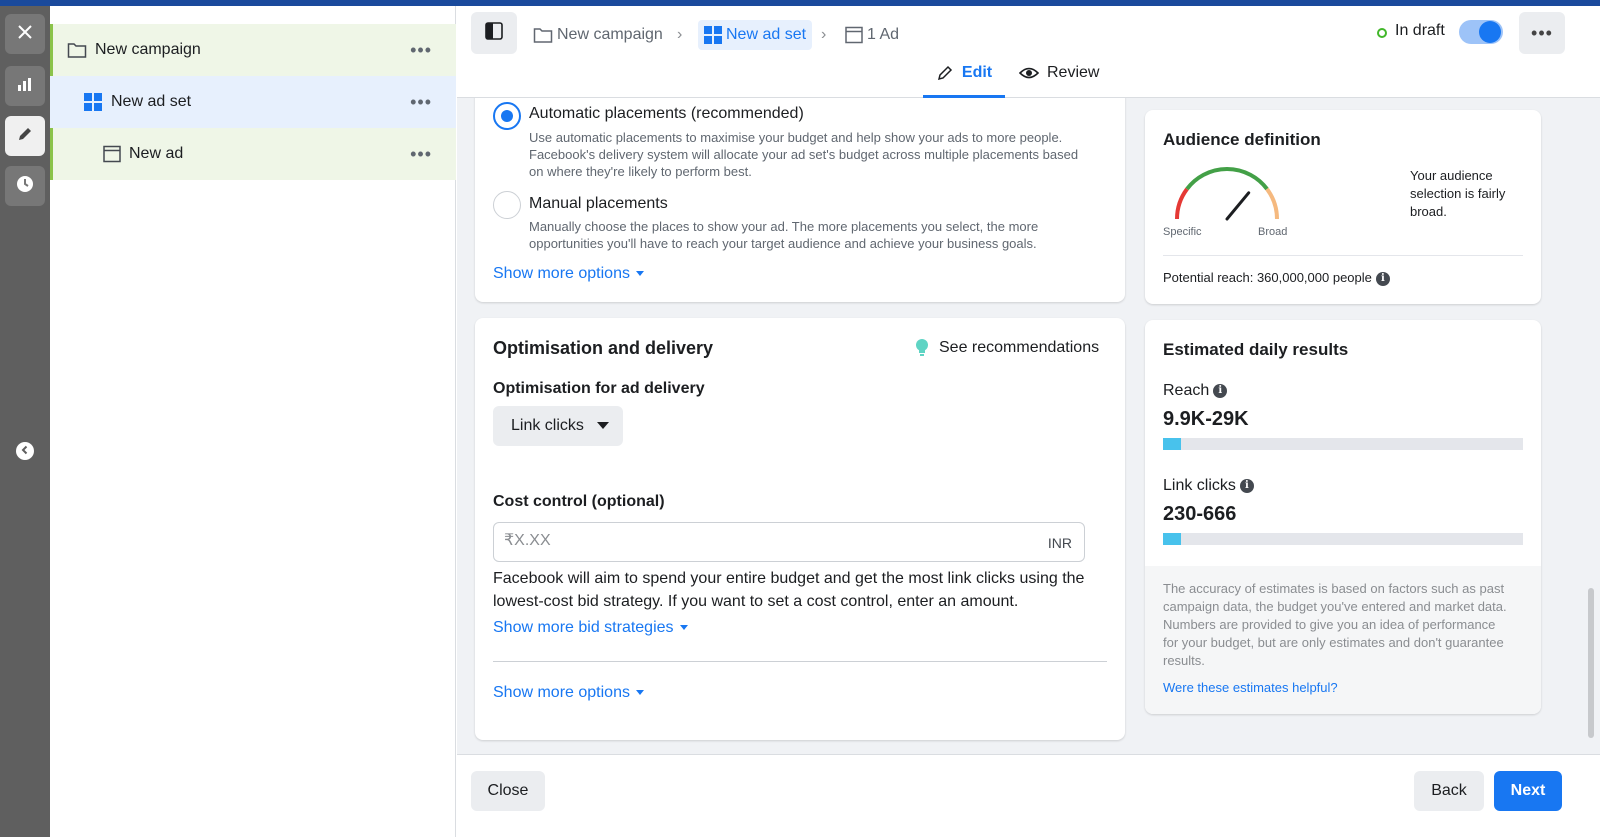 The height and width of the screenshot is (837, 1600). I want to click on eye-icon, so click(1029, 73).